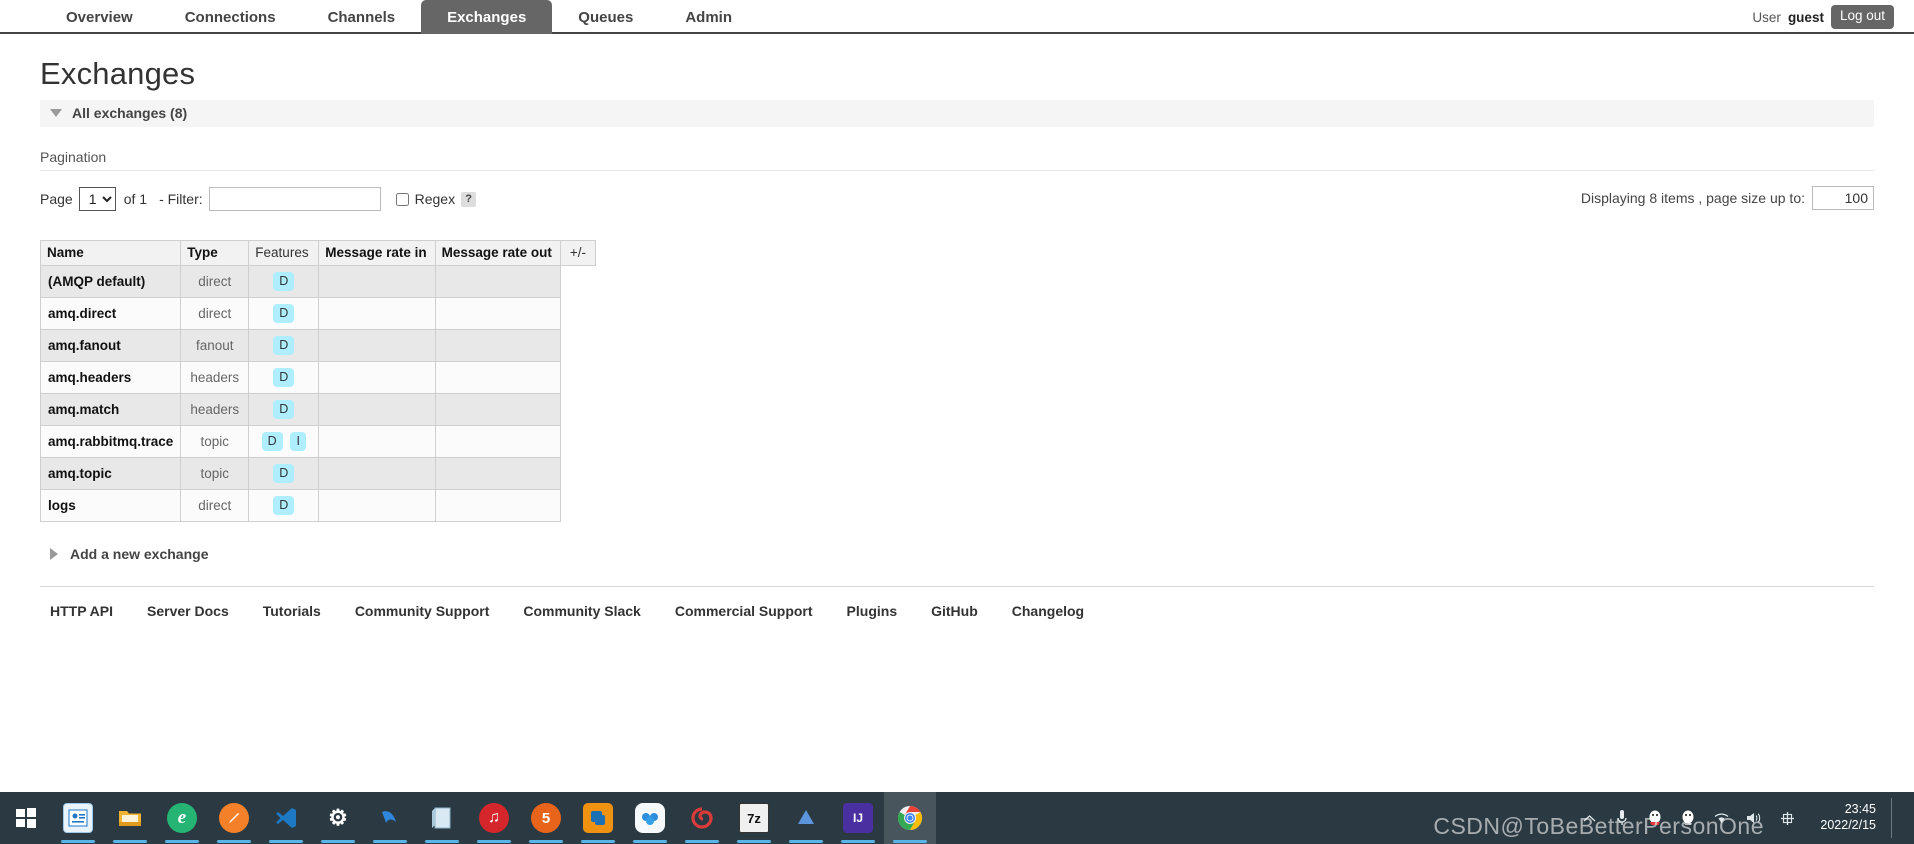 This screenshot has width=1914, height=844. I want to click on footer-link-http-api: HTTP API, so click(81, 611).